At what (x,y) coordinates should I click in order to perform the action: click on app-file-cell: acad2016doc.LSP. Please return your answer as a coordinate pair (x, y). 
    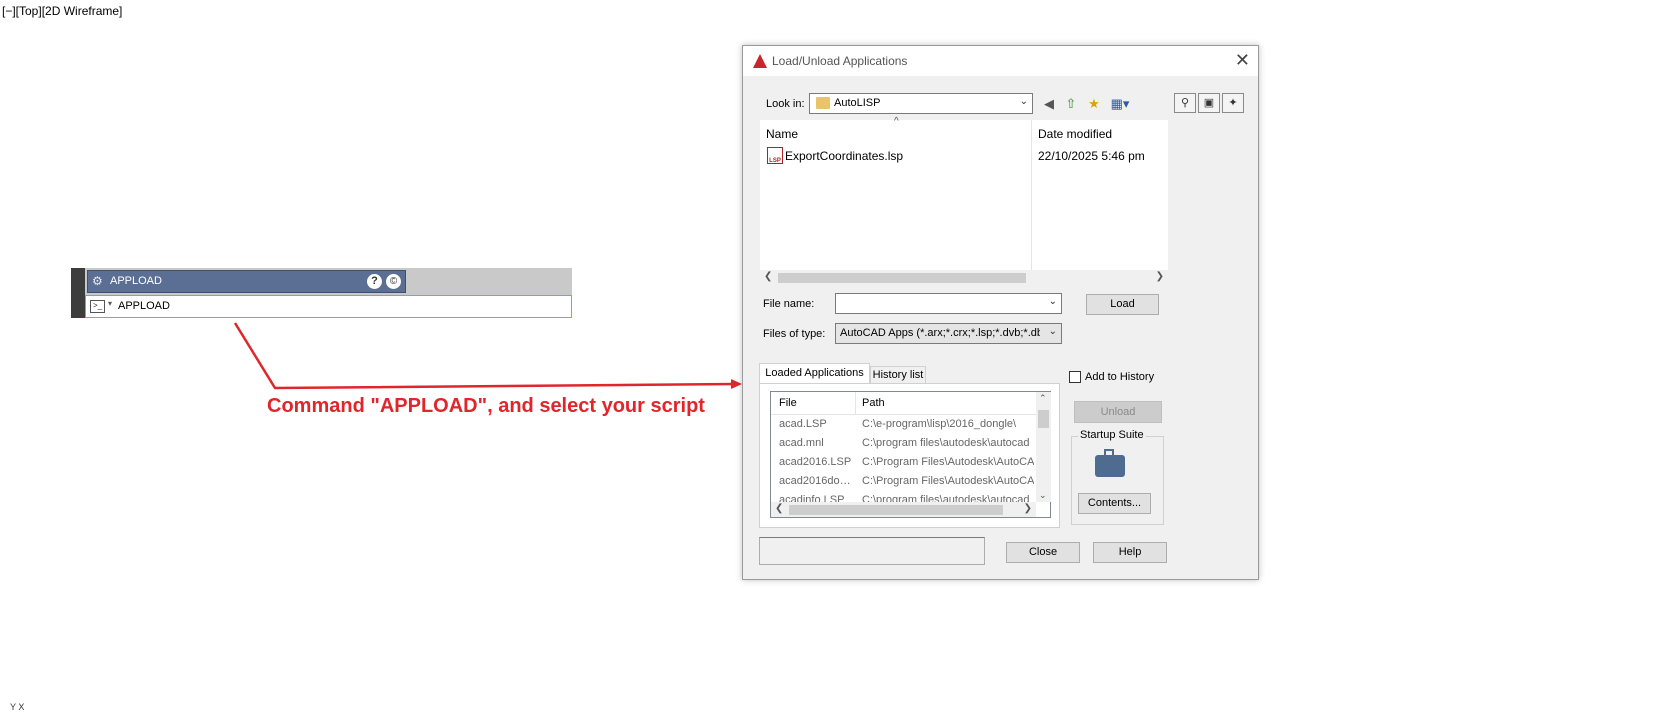
    Looking at the image, I should click on (816, 481).